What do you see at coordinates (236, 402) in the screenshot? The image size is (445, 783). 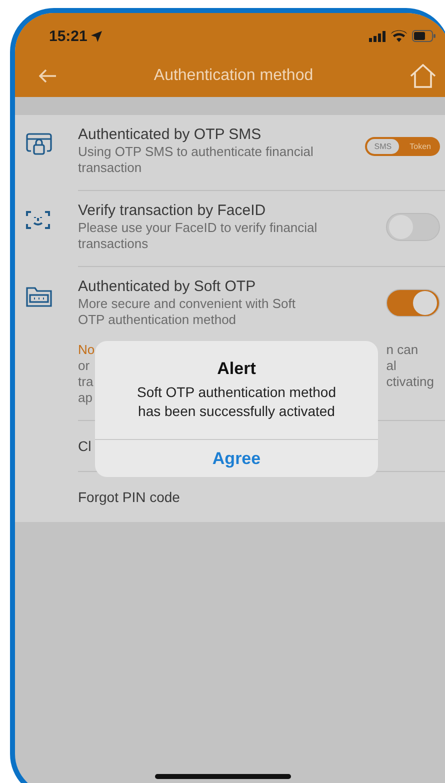 I see `alert-message: Soft OTP authentication method has been successfully activated` at bounding box center [236, 402].